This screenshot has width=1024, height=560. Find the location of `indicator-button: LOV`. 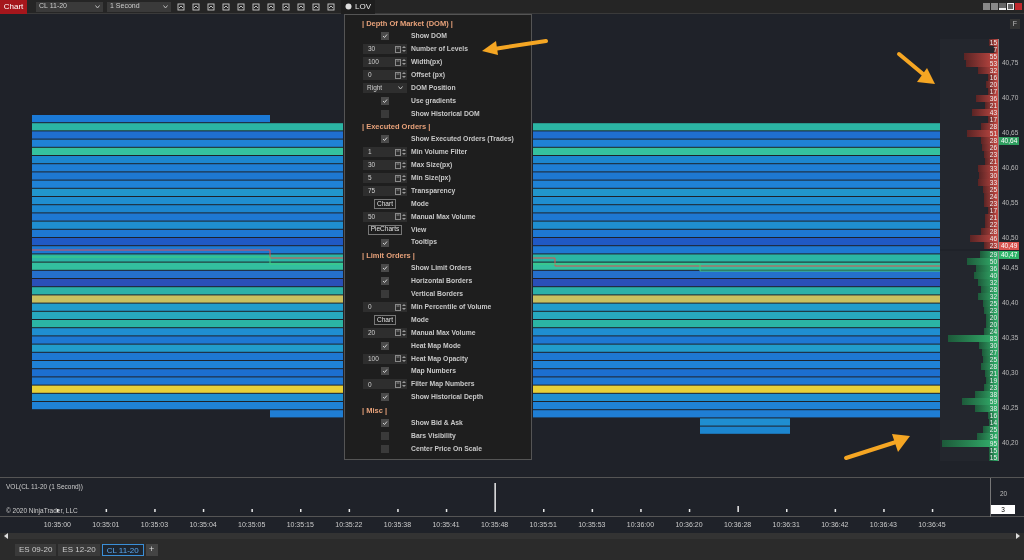

indicator-button: LOV is located at coordinates (358, 7).